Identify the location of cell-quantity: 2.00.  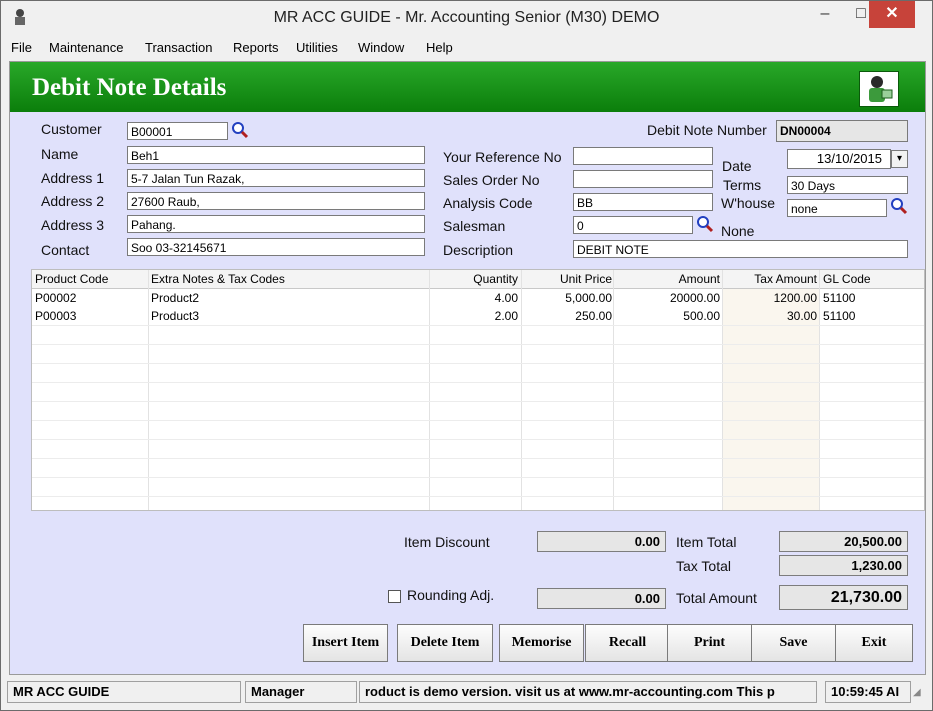
(475, 316).